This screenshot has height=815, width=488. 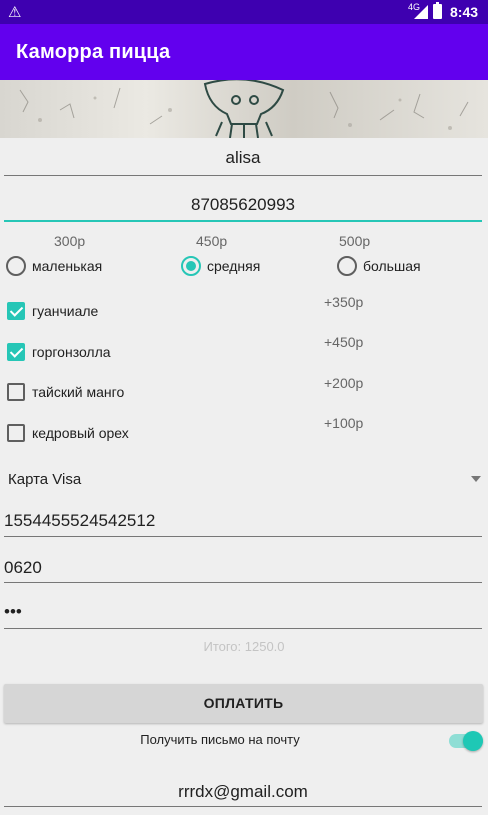 What do you see at coordinates (464, 12) in the screenshot?
I see `clock: 8:43` at bounding box center [464, 12].